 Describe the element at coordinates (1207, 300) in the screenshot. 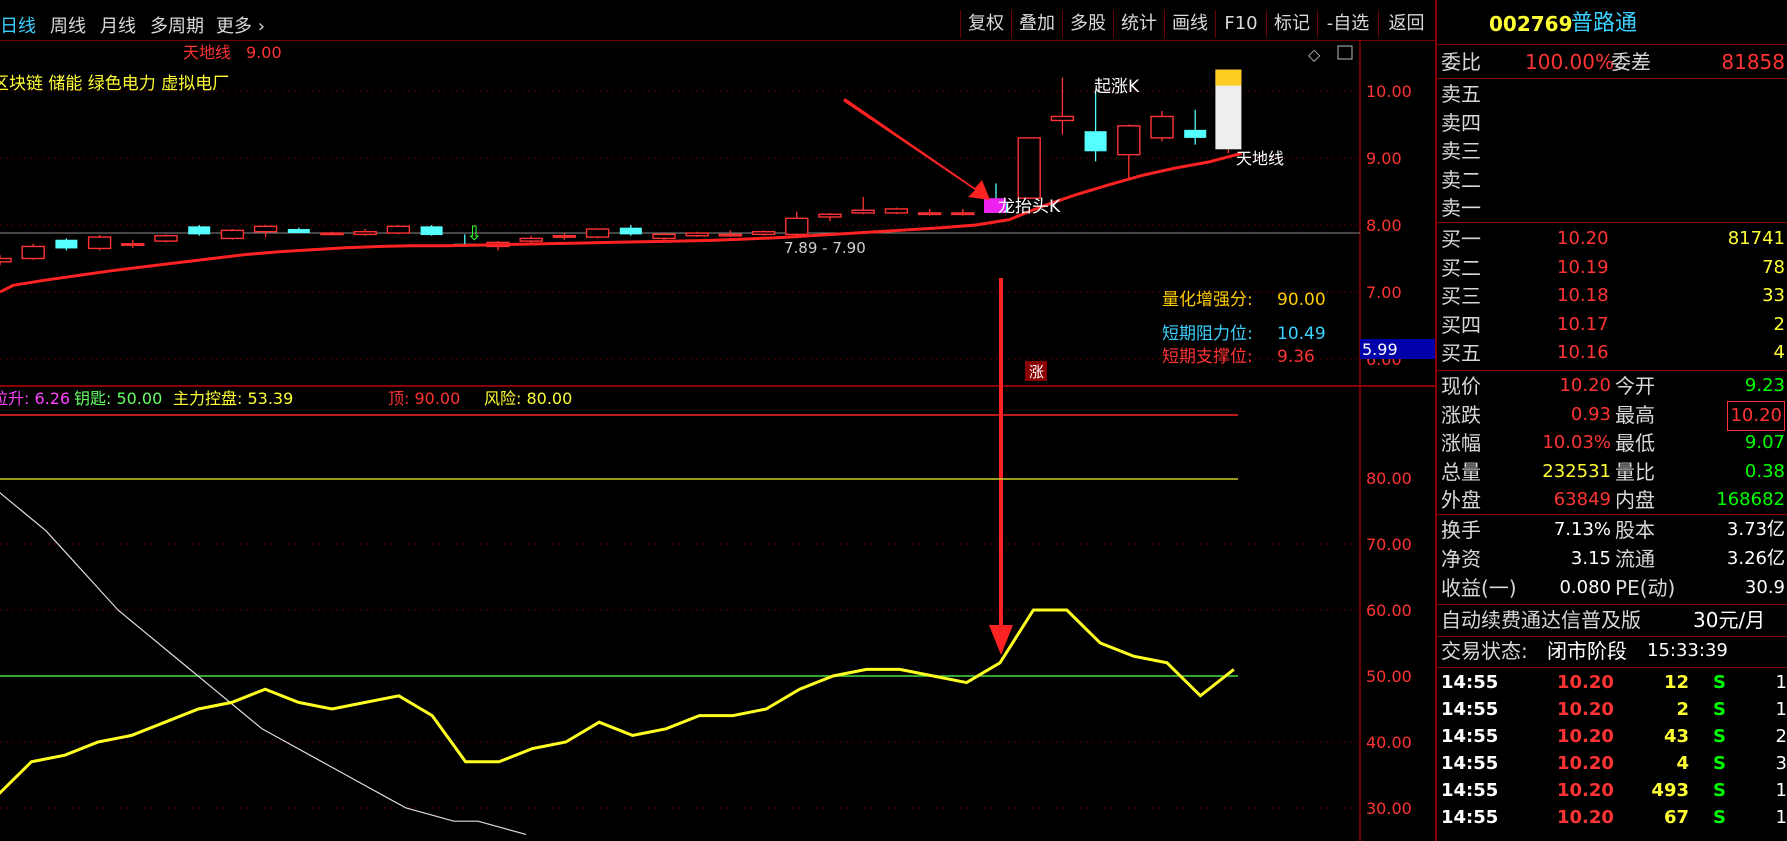

I see `quant-score-label: 量化增强分:` at that location.